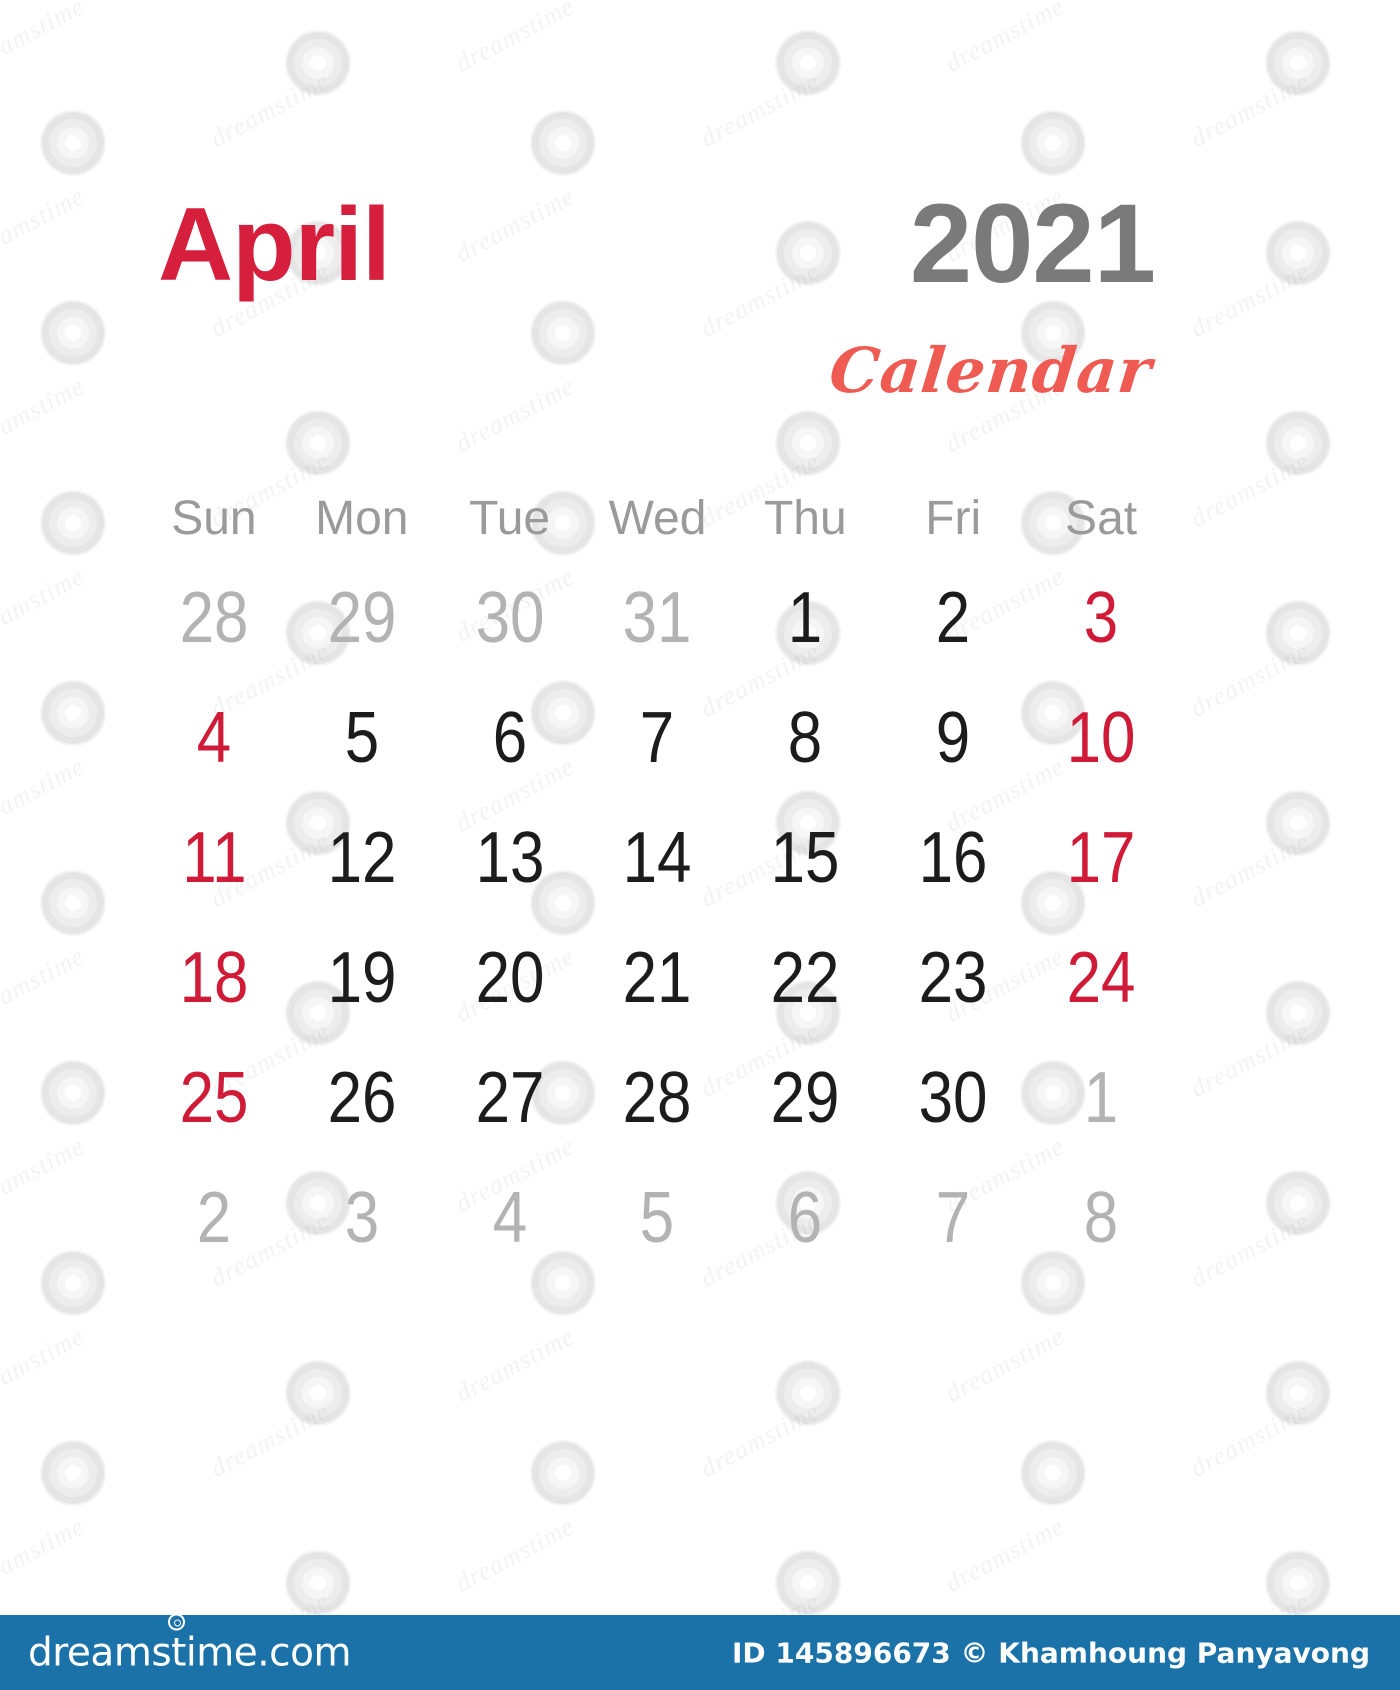  I want to click on day-number: 29, so click(805, 1098).